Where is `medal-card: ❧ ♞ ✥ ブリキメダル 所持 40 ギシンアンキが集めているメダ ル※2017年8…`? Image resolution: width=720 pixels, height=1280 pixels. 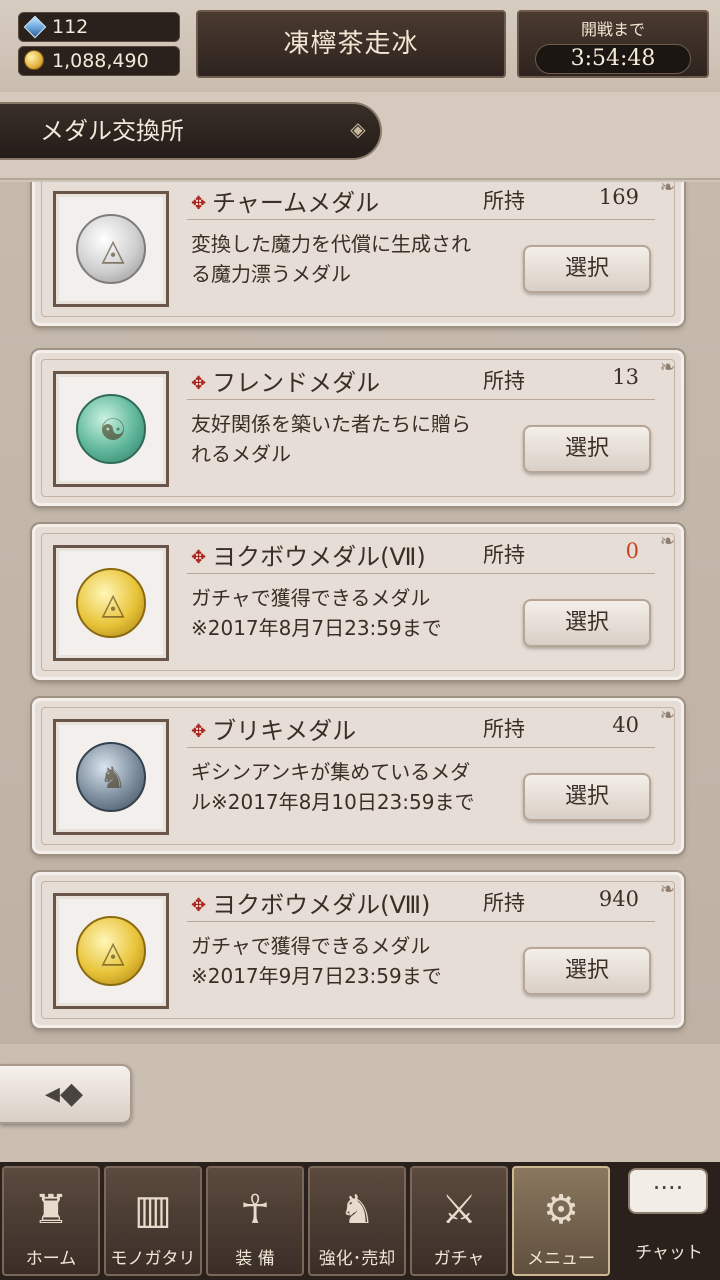 medal-card: ❧ ♞ ✥ ブリキメダル 所持 40 ギシンアンキが集めているメダ ル※2017年8… is located at coordinates (358, 776).